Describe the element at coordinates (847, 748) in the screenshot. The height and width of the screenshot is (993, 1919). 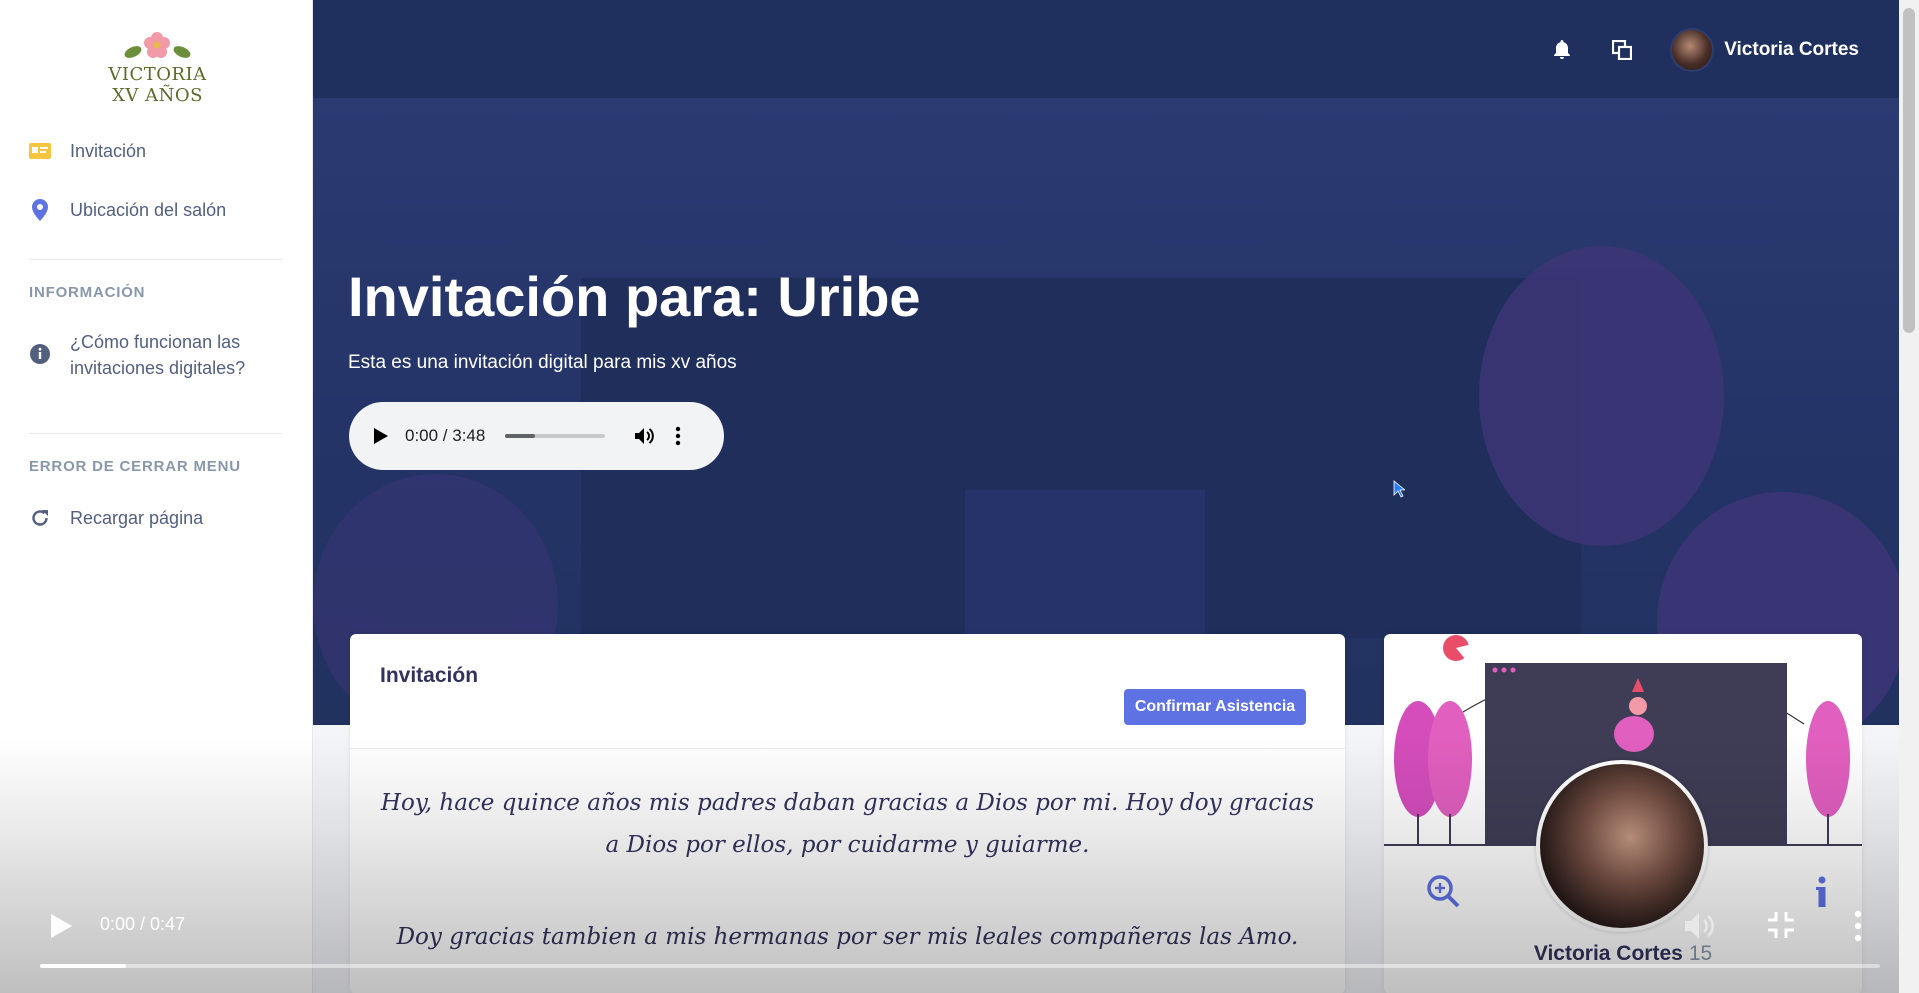
I see `card-divider` at that location.